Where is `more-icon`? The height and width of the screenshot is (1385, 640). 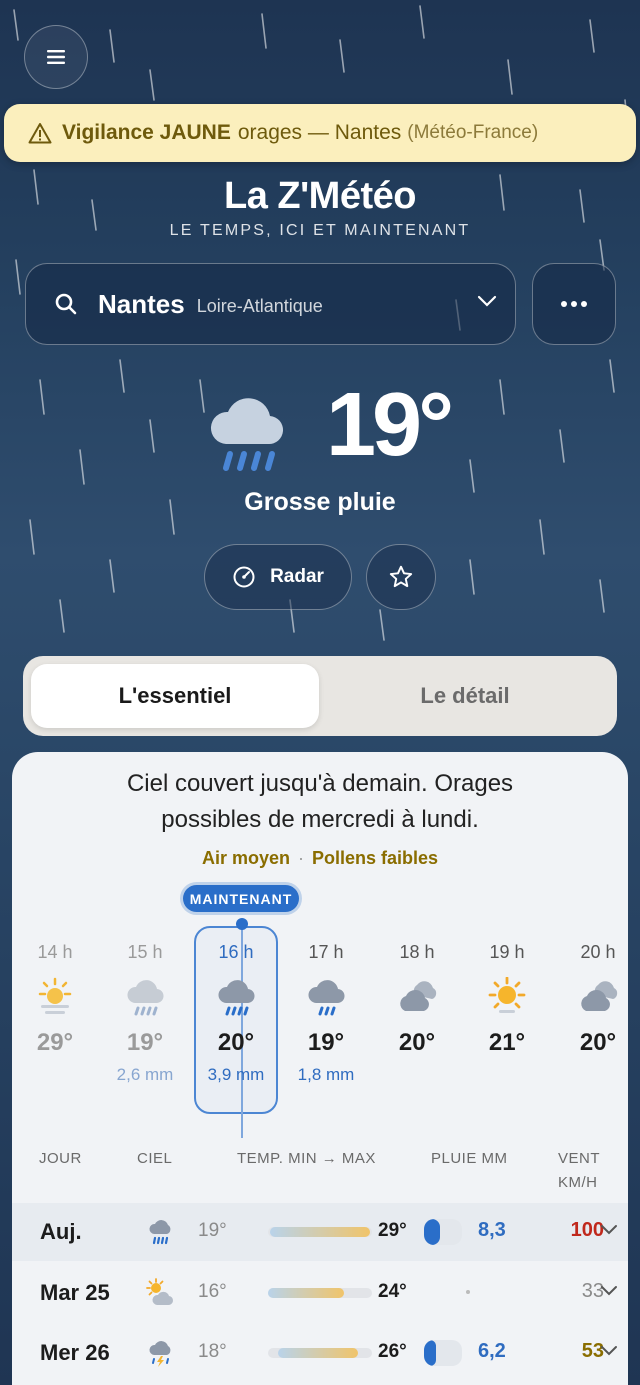 more-icon is located at coordinates (574, 304).